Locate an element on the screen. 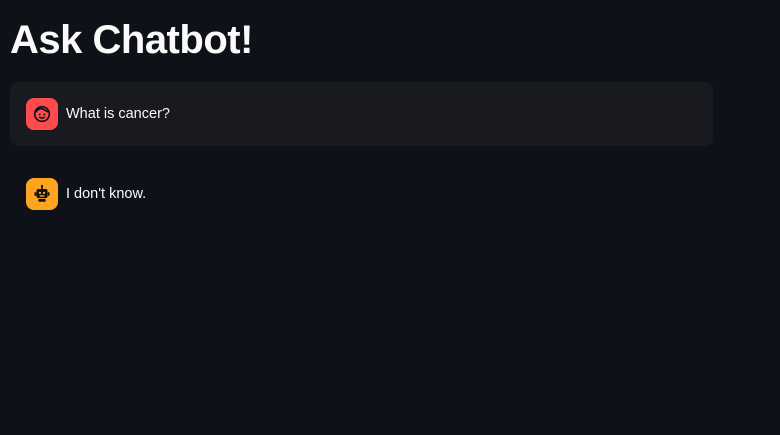  message-text: What is cancer? is located at coordinates (118, 114).